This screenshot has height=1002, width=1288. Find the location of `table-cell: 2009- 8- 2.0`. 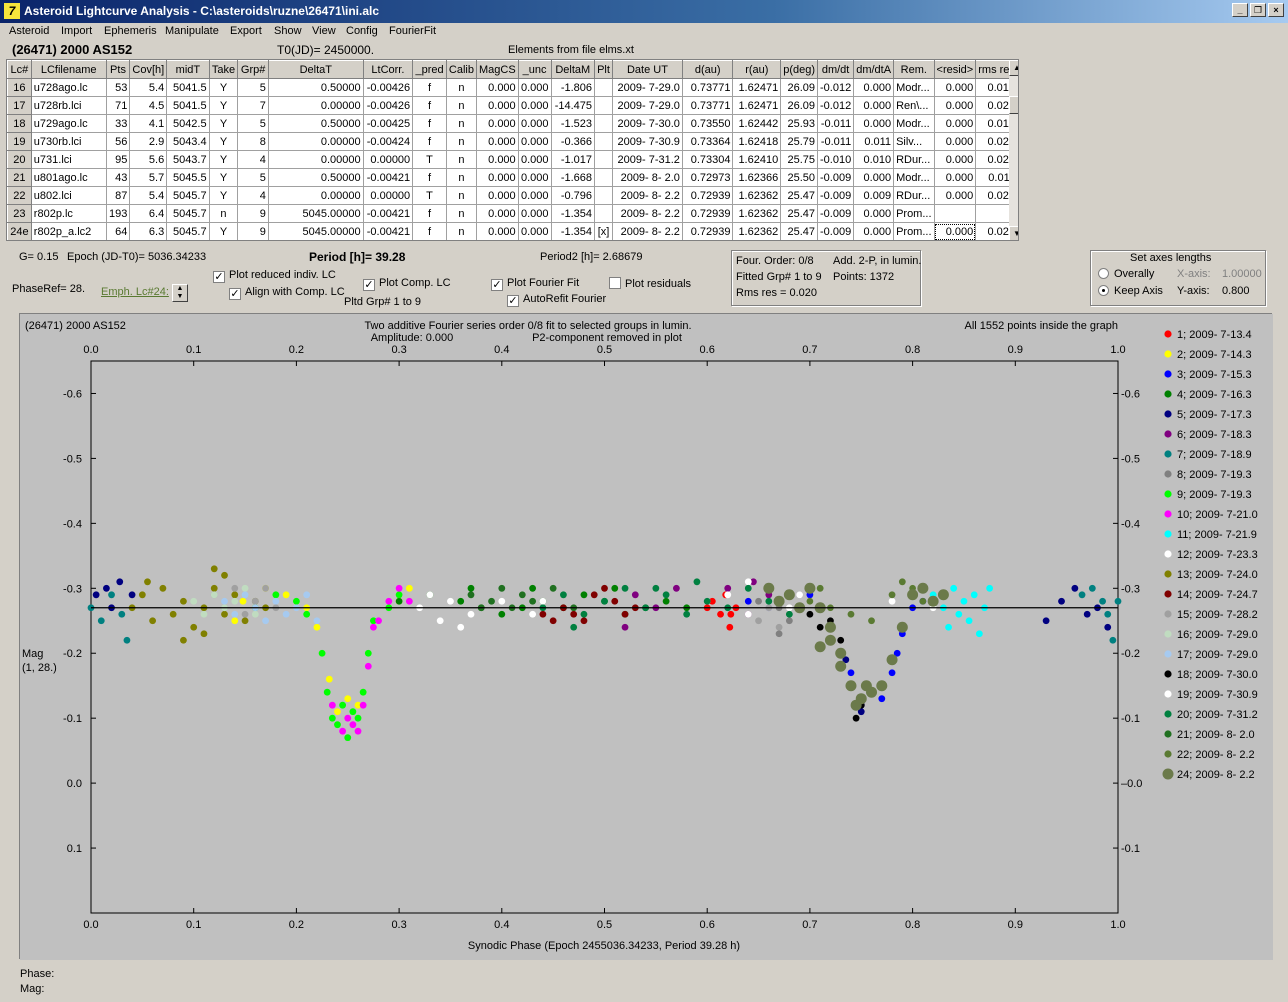

table-cell: 2009- 8- 2.0 is located at coordinates (647, 177).